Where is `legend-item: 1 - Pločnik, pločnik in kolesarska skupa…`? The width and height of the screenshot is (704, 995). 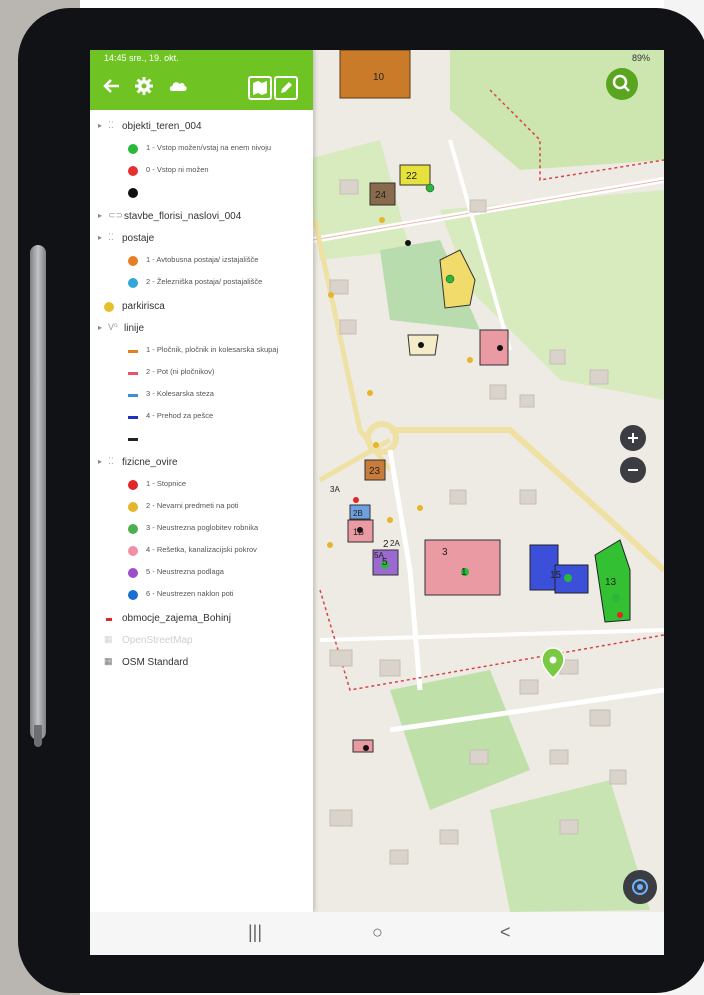
legend-item: 1 - Pločnik, pločnik in kolesarska skupa… is located at coordinates (201, 351).